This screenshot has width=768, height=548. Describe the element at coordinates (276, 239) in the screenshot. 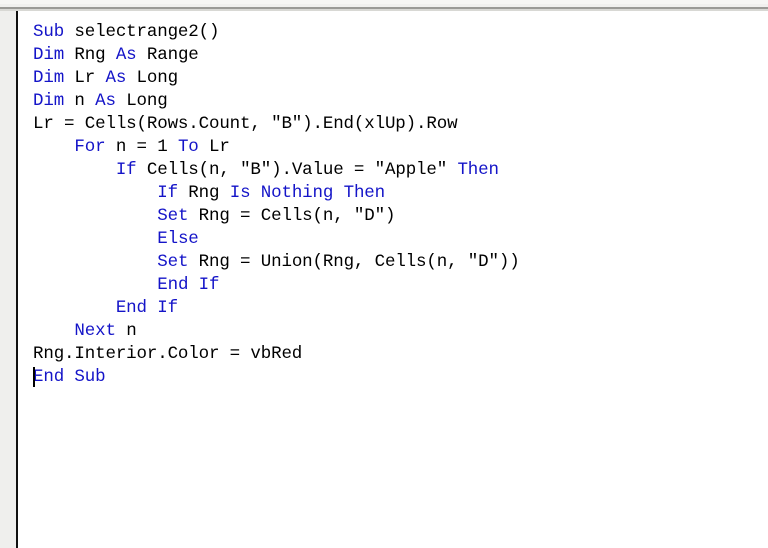

I see `code-line: Else` at that location.